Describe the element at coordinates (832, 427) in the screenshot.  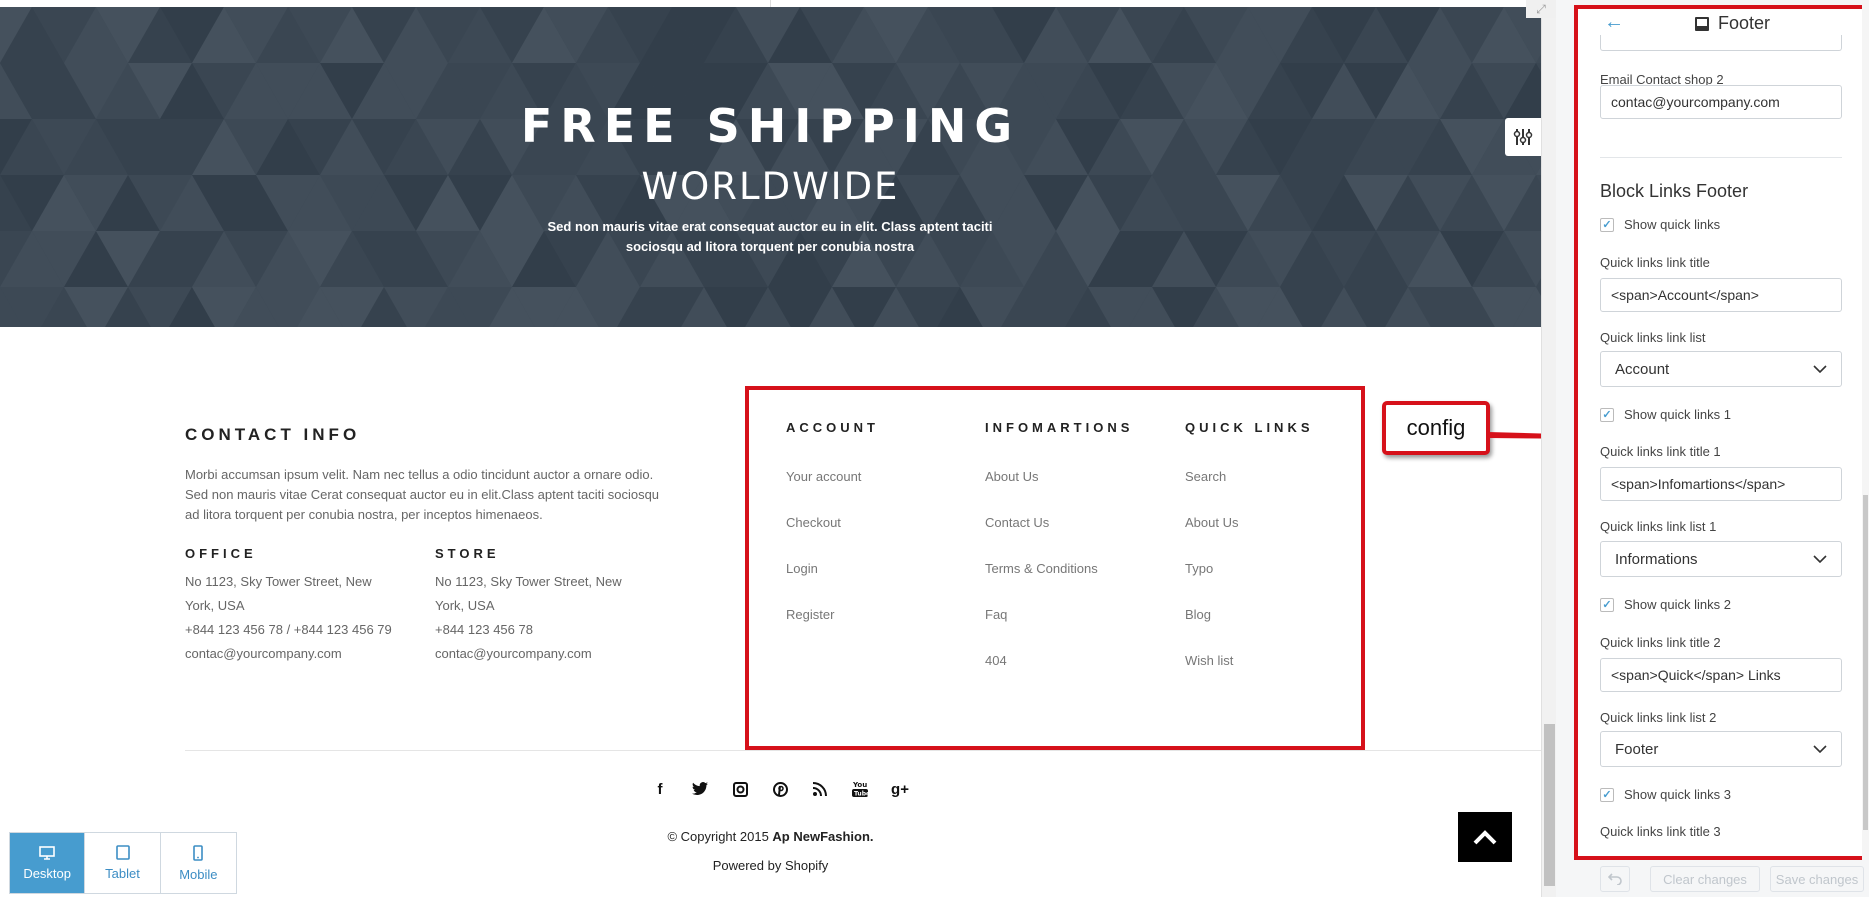
I see `account-column-title: ACCOUNT` at that location.